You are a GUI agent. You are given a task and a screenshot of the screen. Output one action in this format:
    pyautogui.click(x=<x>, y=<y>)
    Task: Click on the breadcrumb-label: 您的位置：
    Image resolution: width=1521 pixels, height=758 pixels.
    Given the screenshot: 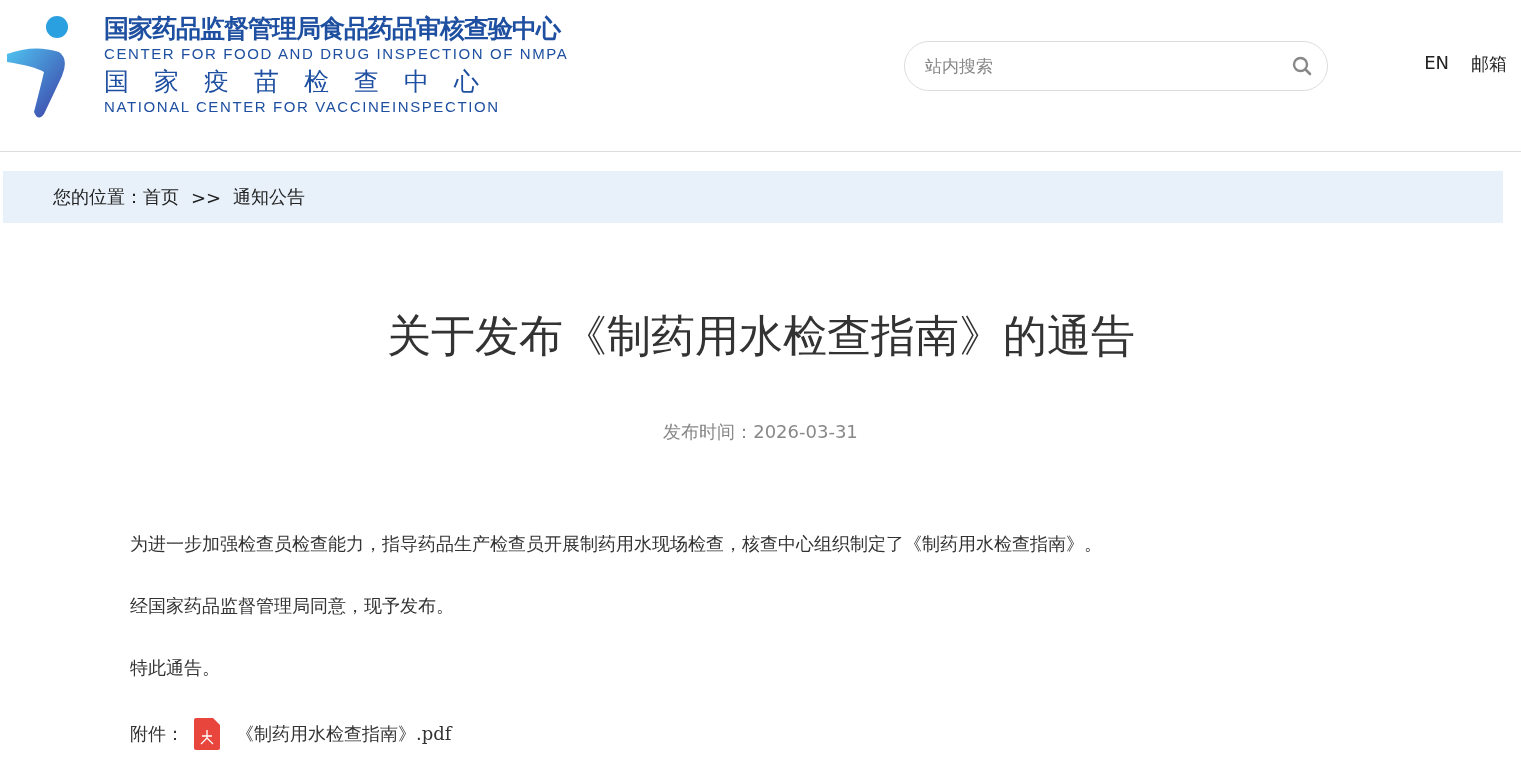 What is the action you would take?
    pyautogui.click(x=98, y=197)
    